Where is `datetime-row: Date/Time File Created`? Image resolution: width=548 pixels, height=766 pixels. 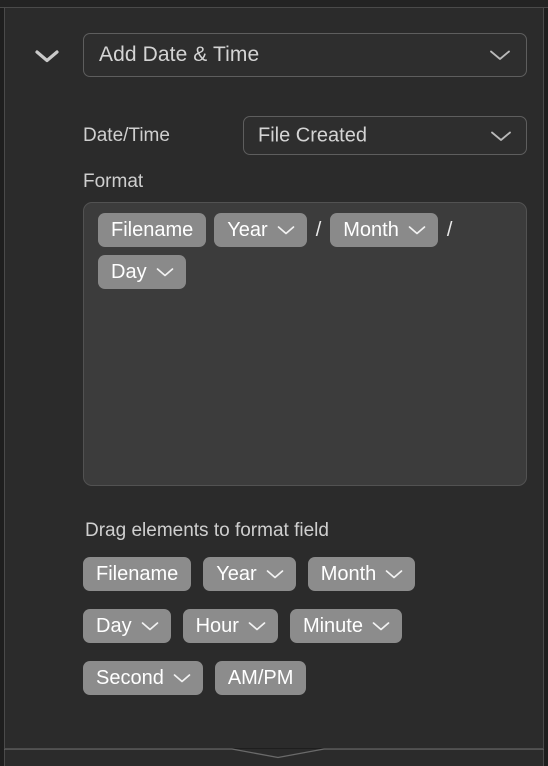
datetime-row: Date/Time File Created is located at coordinates (275, 136).